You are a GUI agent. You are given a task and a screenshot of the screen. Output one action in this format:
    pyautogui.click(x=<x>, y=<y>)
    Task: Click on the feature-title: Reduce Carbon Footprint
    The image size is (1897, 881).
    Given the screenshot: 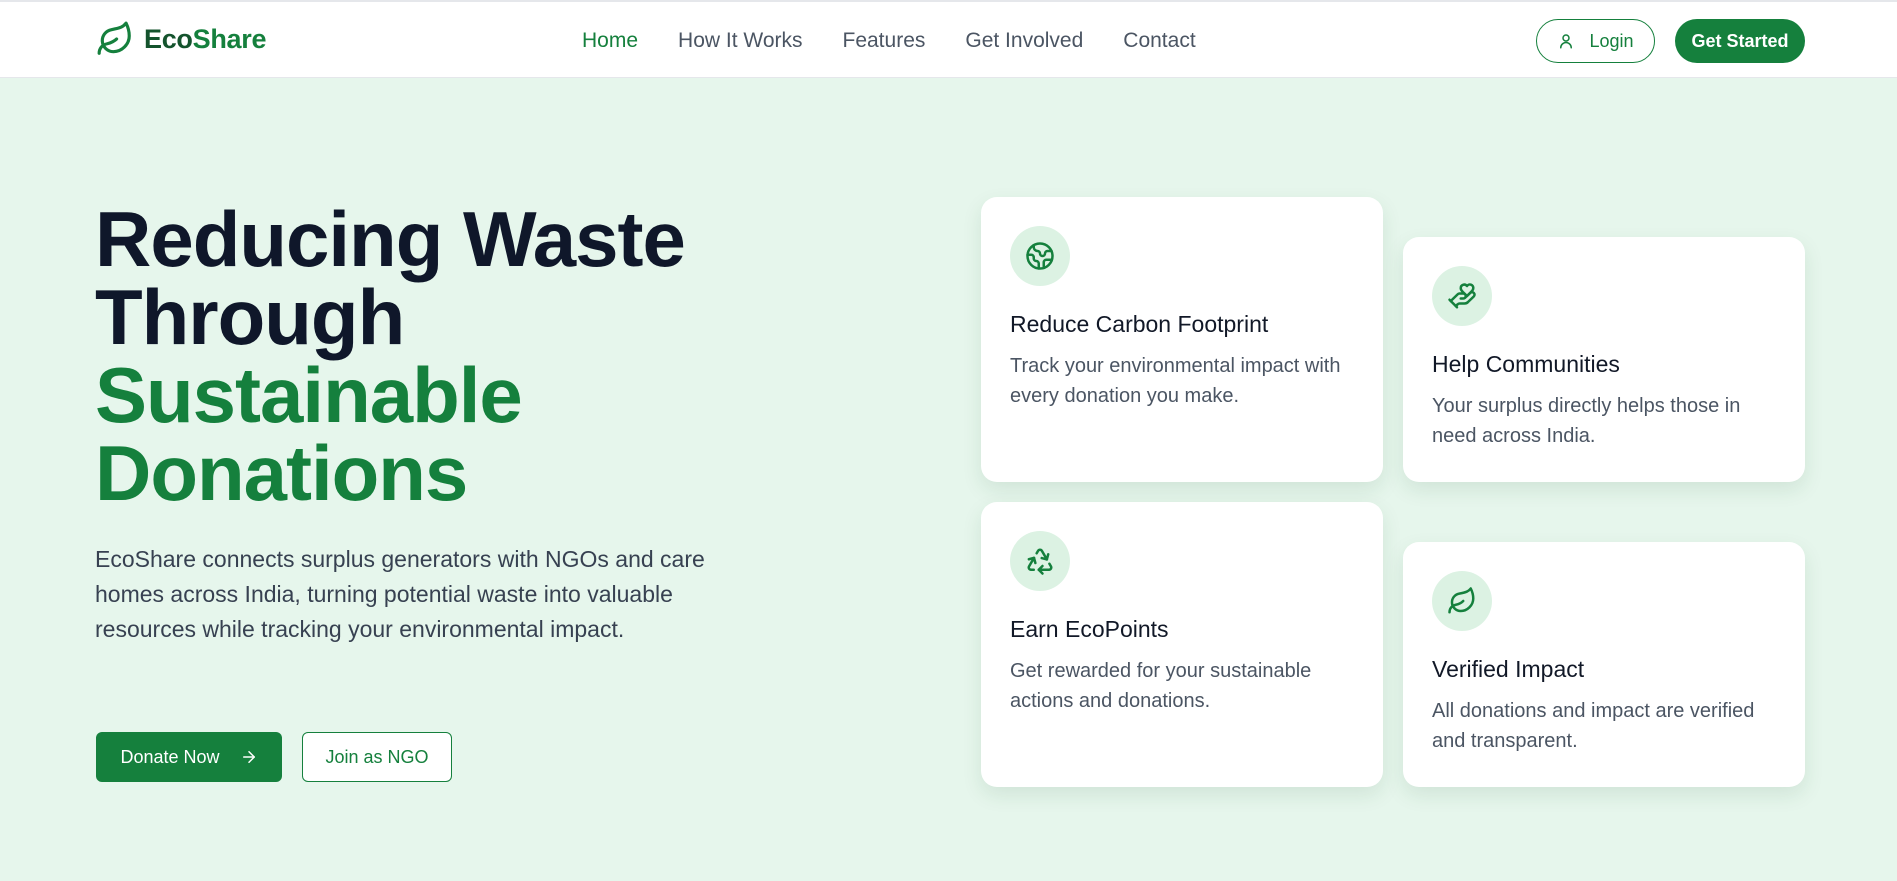 What is the action you would take?
    pyautogui.click(x=1139, y=324)
    